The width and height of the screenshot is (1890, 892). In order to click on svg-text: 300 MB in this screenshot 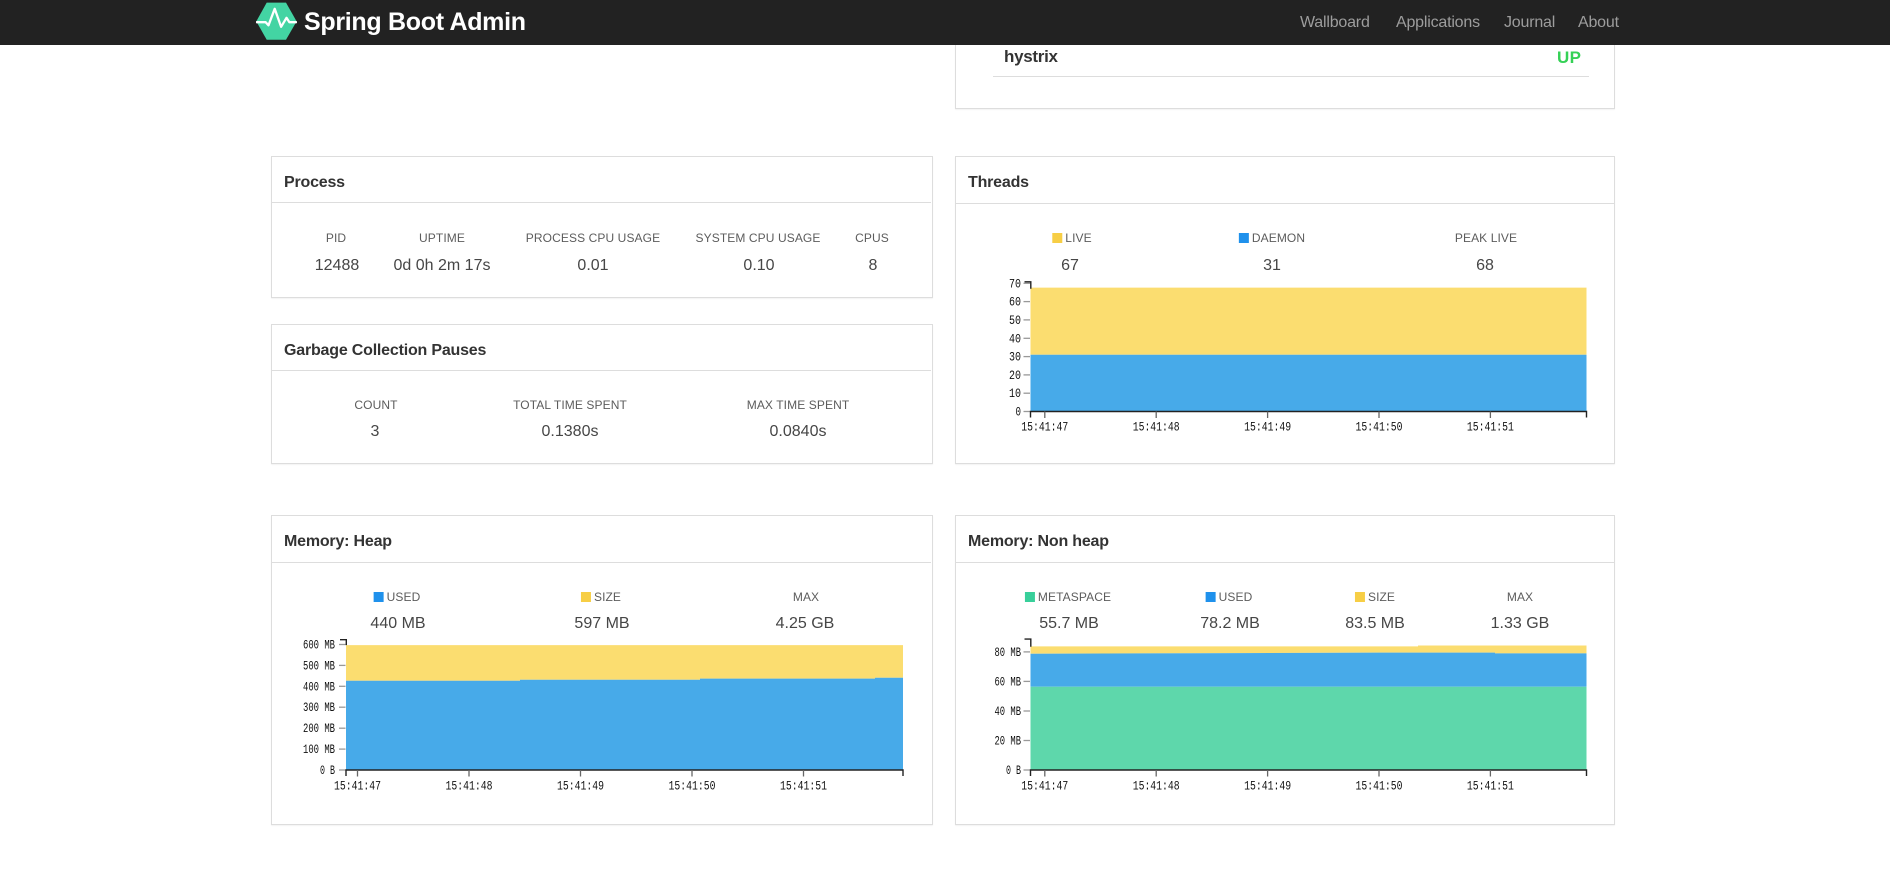, I will do `click(319, 707)`.